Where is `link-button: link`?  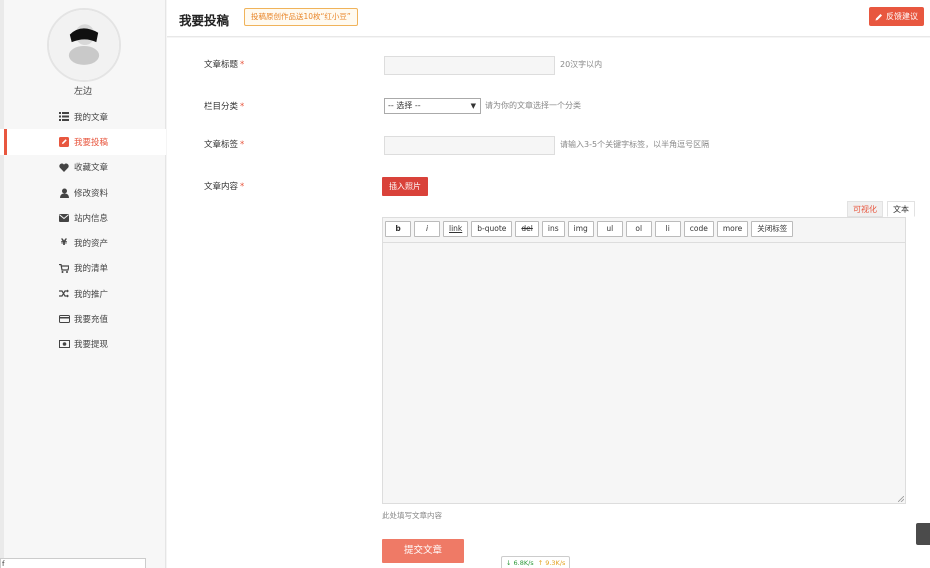
link-button: link is located at coordinates (456, 229).